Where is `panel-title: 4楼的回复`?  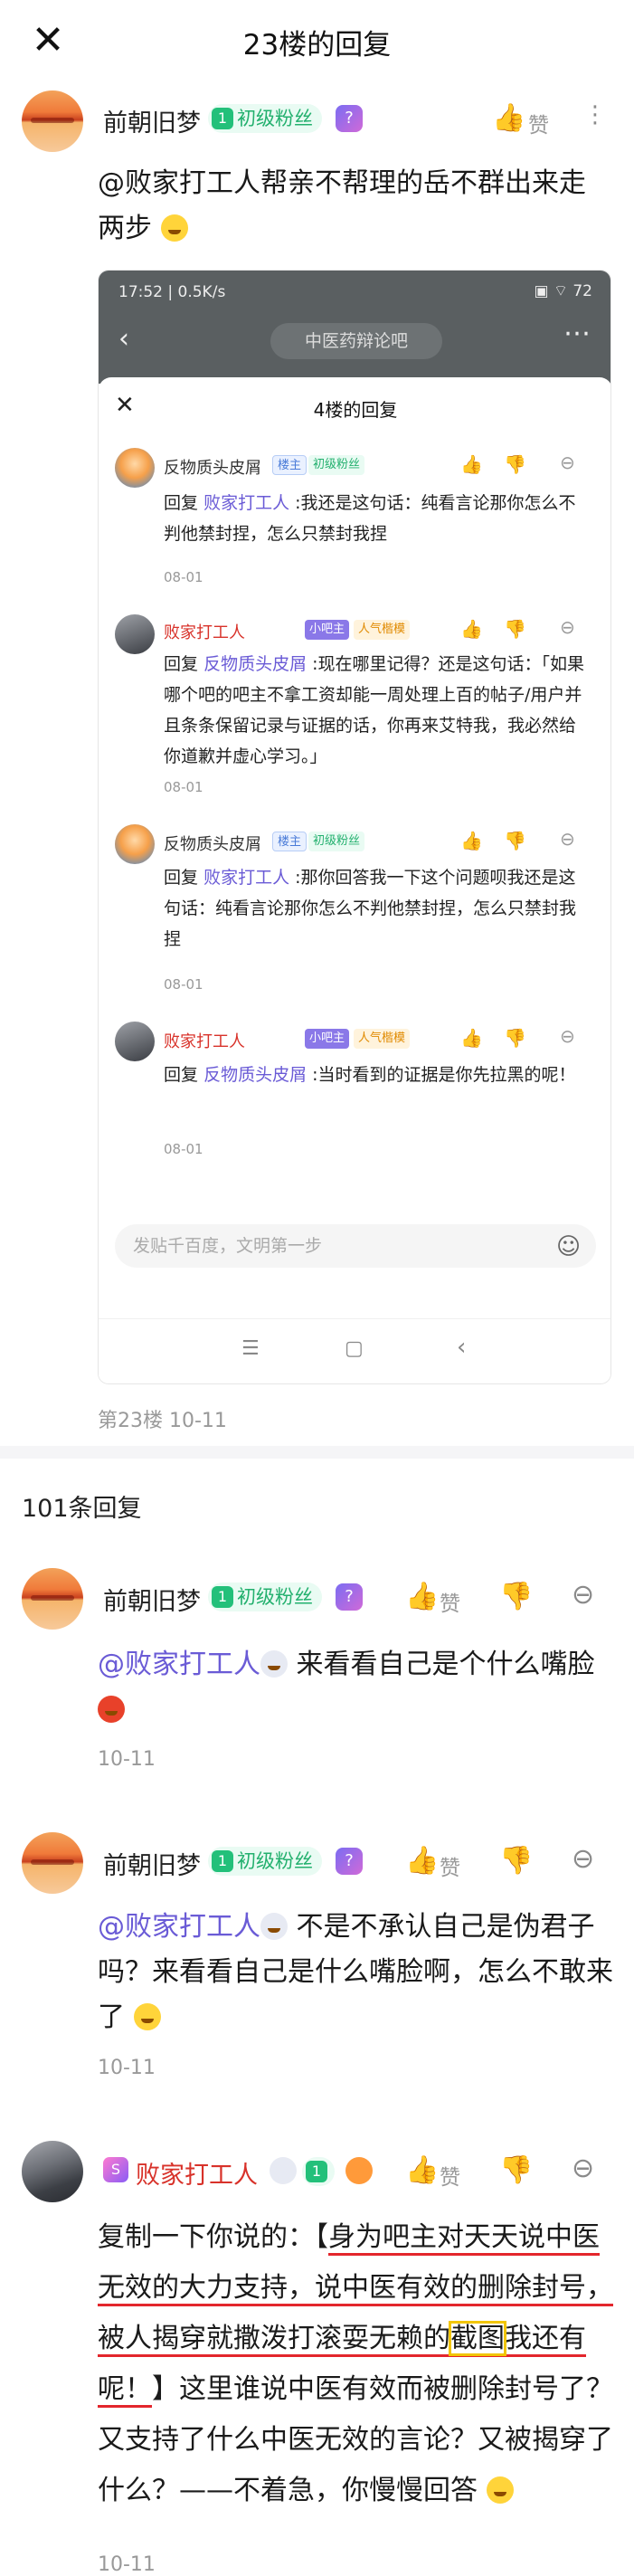
panel-title: 4楼的回复 is located at coordinates (355, 410).